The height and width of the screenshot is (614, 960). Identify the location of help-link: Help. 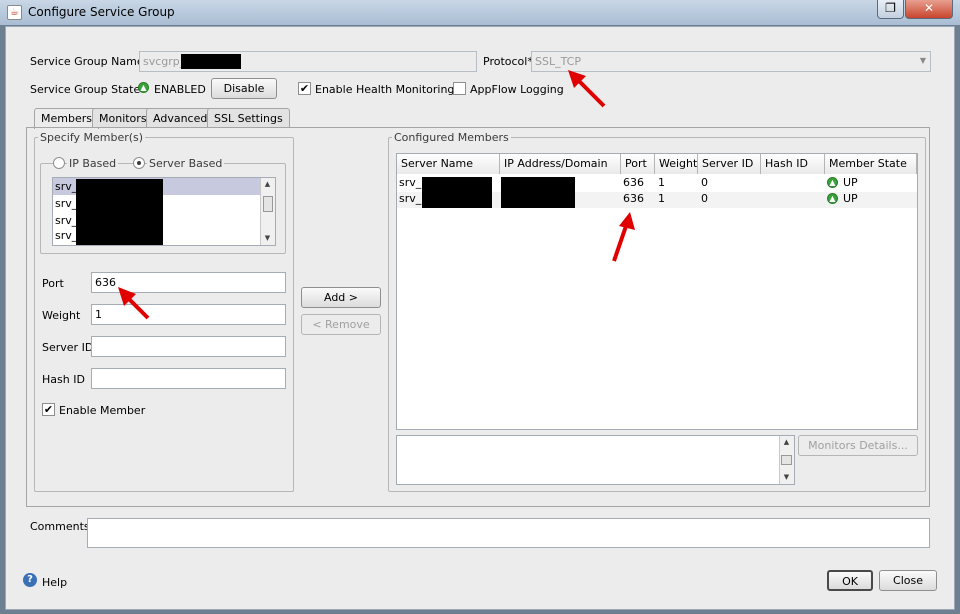
(54, 582).